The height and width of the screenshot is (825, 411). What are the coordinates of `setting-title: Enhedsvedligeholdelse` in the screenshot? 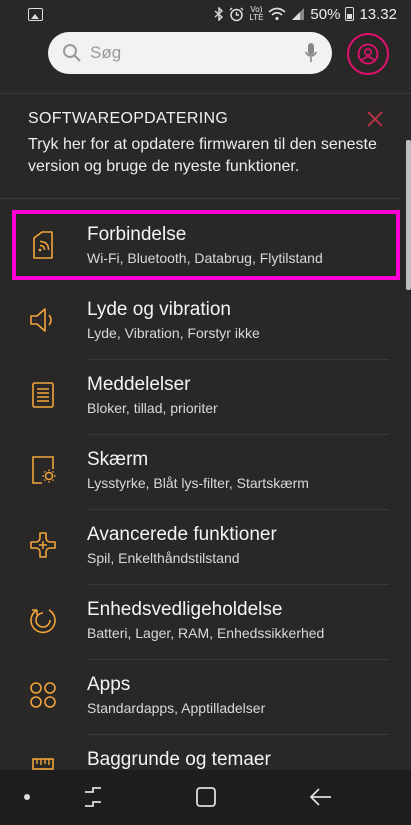 It's located at (185, 609).